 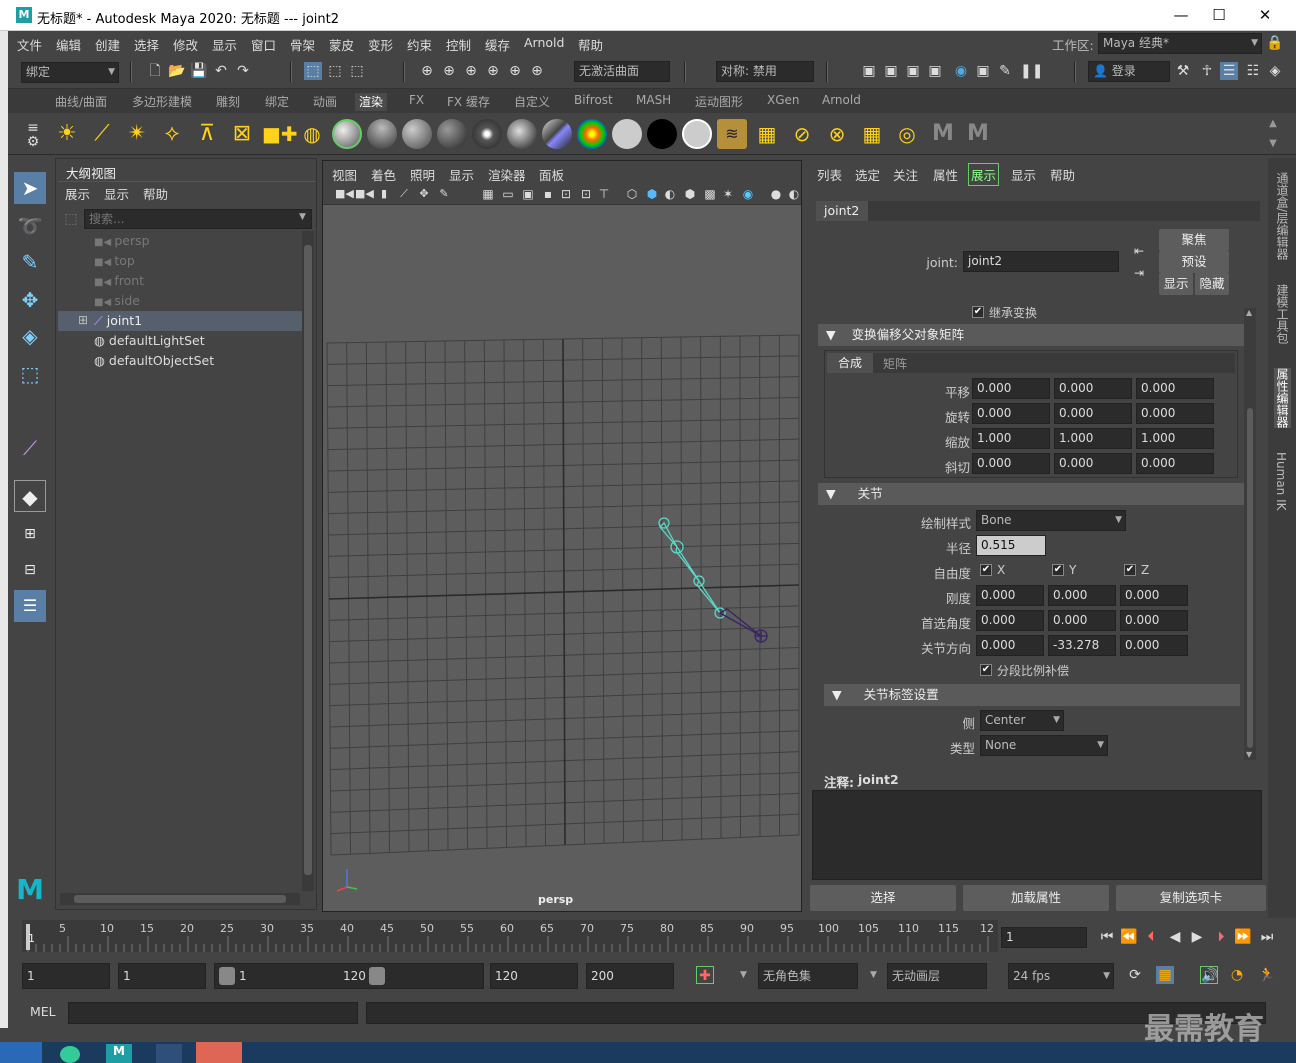 I want to click on surface-shader-icon, so click(x=592, y=134).